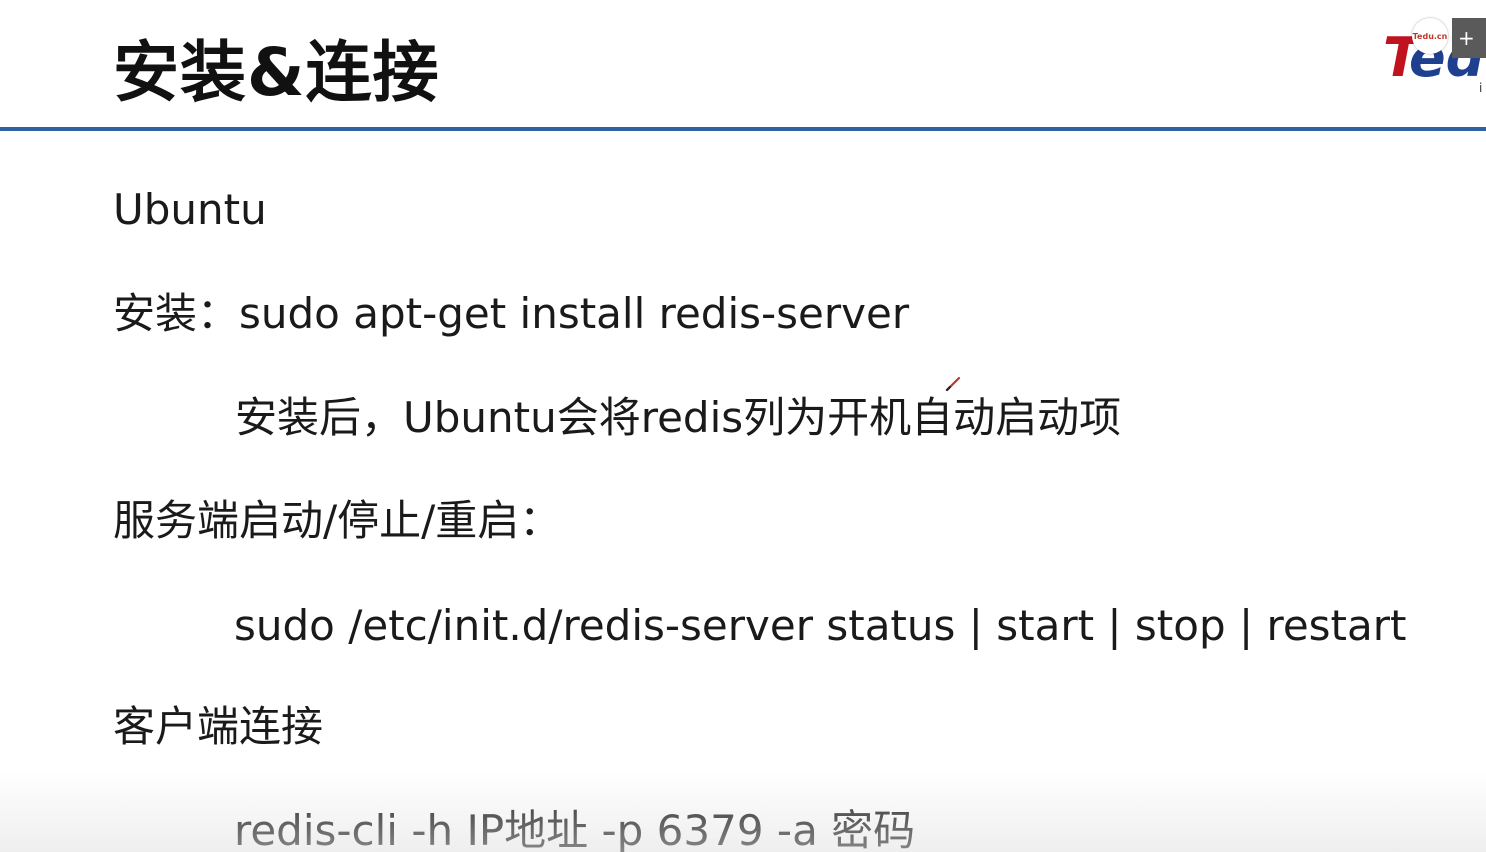 This screenshot has width=1486, height=852. Describe the element at coordinates (575, 829) in the screenshot. I see `client-command: redis-cli -h IP地址 -p 6379 -a 密码` at that location.